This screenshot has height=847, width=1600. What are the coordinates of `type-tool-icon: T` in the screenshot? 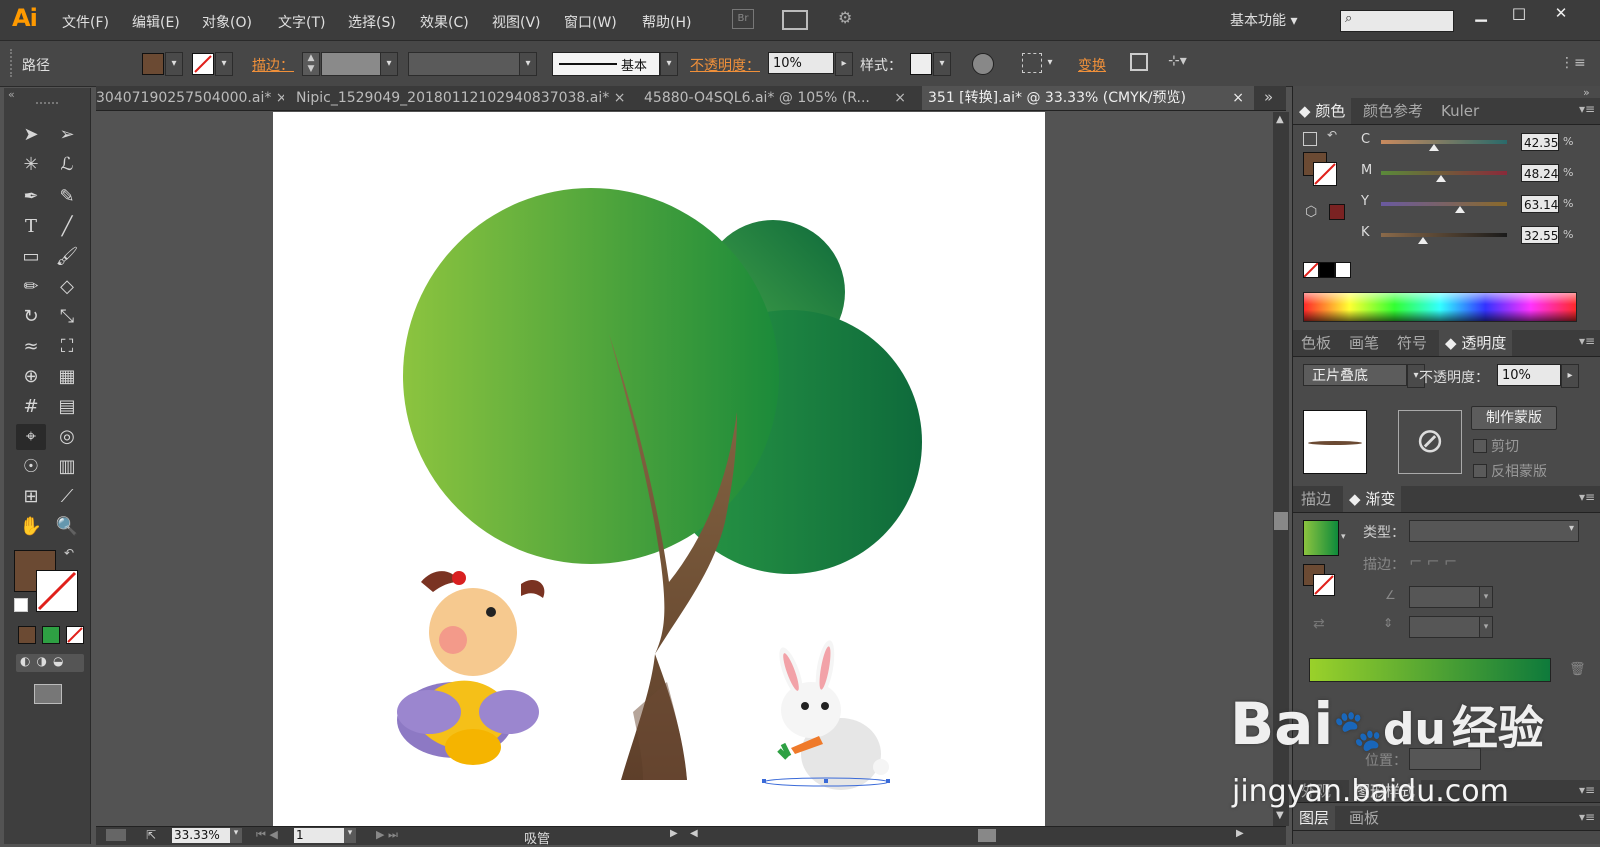 It's located at (31, 227).